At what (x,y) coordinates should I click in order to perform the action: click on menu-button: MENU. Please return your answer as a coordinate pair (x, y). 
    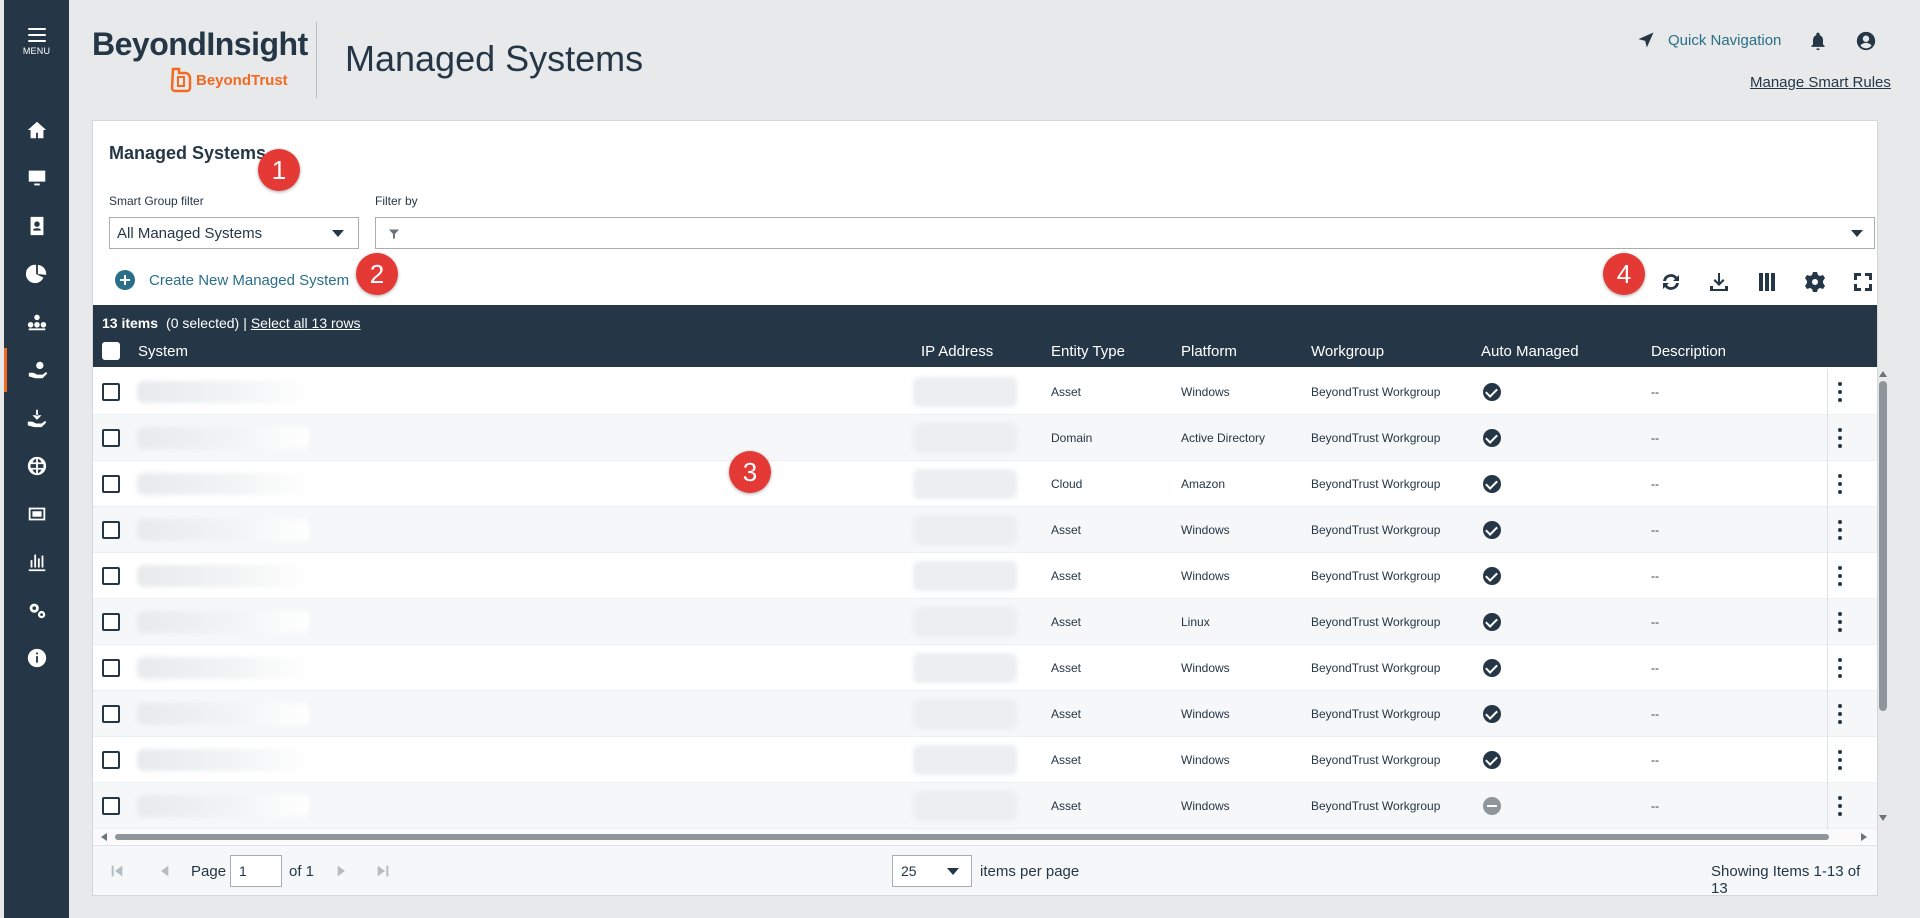
    Looking at the image, I should click on (36, 48).